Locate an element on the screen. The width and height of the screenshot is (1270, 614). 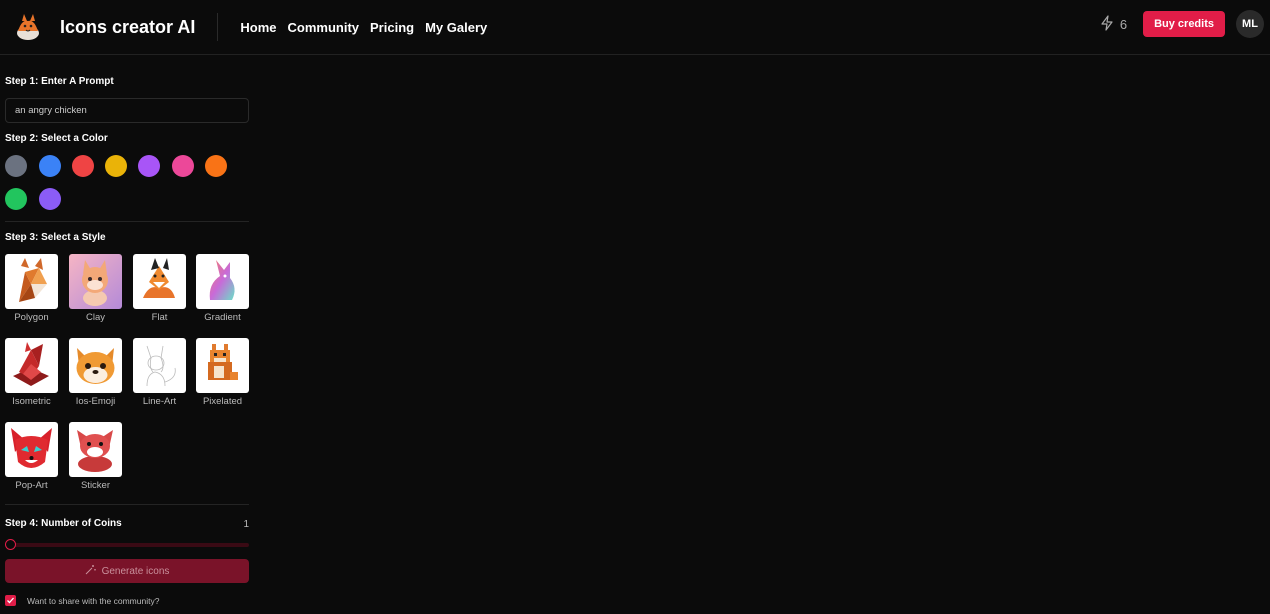
magic-wand-icon is located at coordinates (90, 571).